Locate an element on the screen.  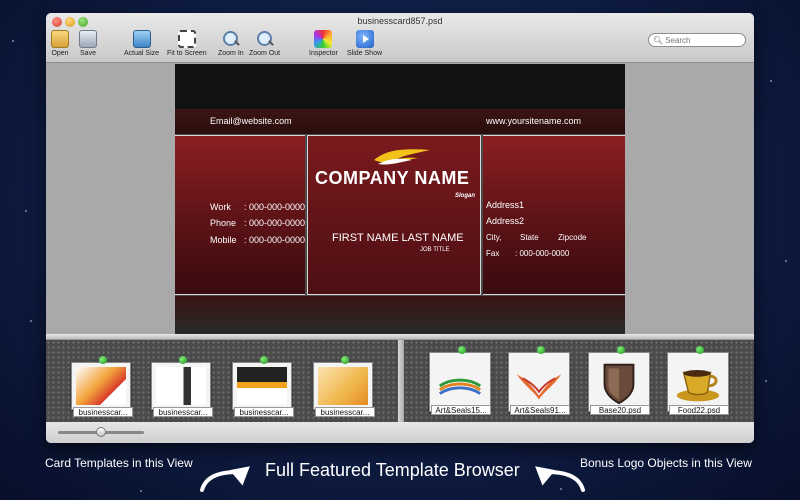
open-label: Open is located at coordinates (60, 53).